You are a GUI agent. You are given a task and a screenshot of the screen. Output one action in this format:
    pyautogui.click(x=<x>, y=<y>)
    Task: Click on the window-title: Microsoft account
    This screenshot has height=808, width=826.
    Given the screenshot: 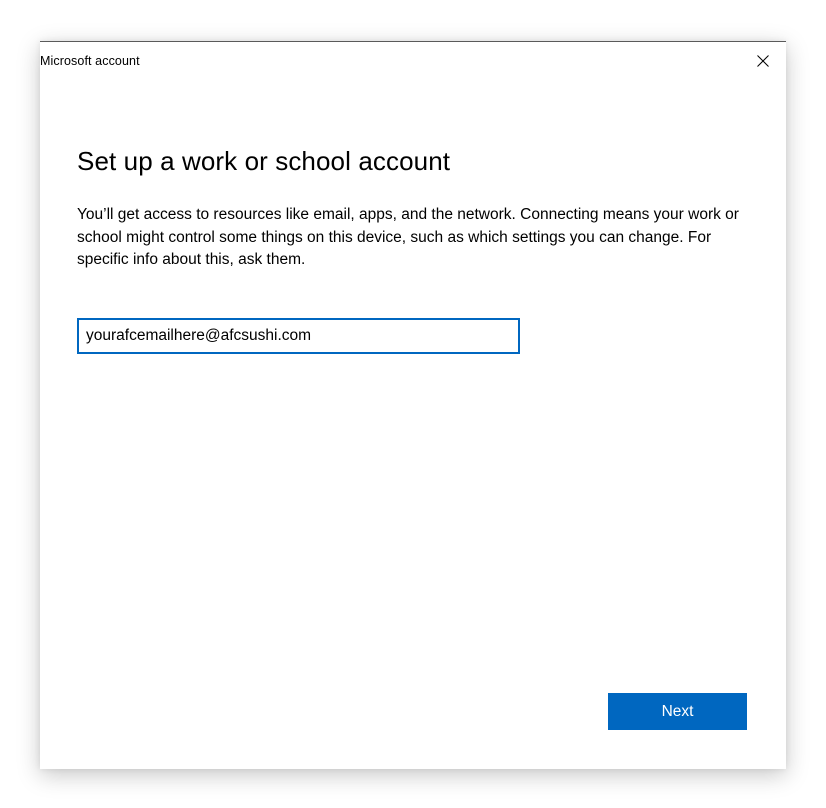 What is the action you would take?
    pyautogui.click(x=90, y=61)
    